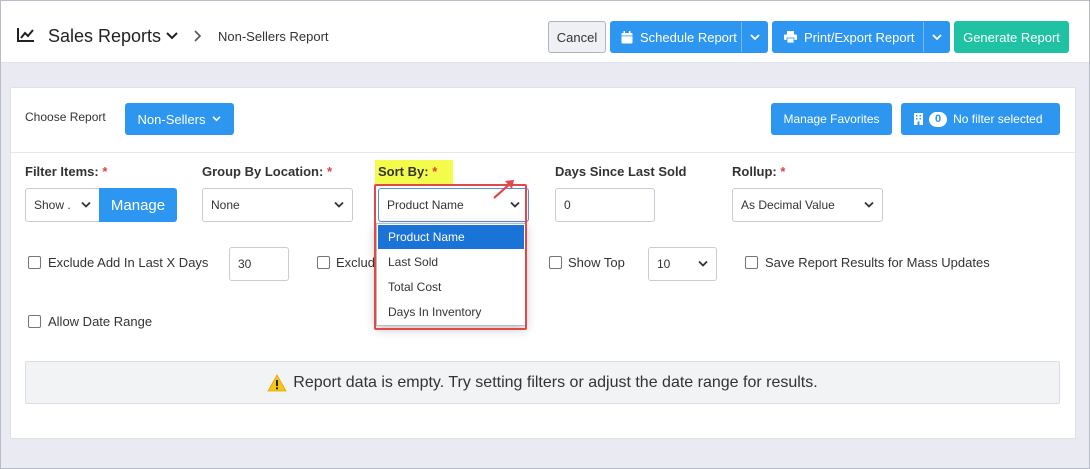  Describe the element at coordinates (664, 264) in the screenshot. I see `show-top-value: 10` at that location.